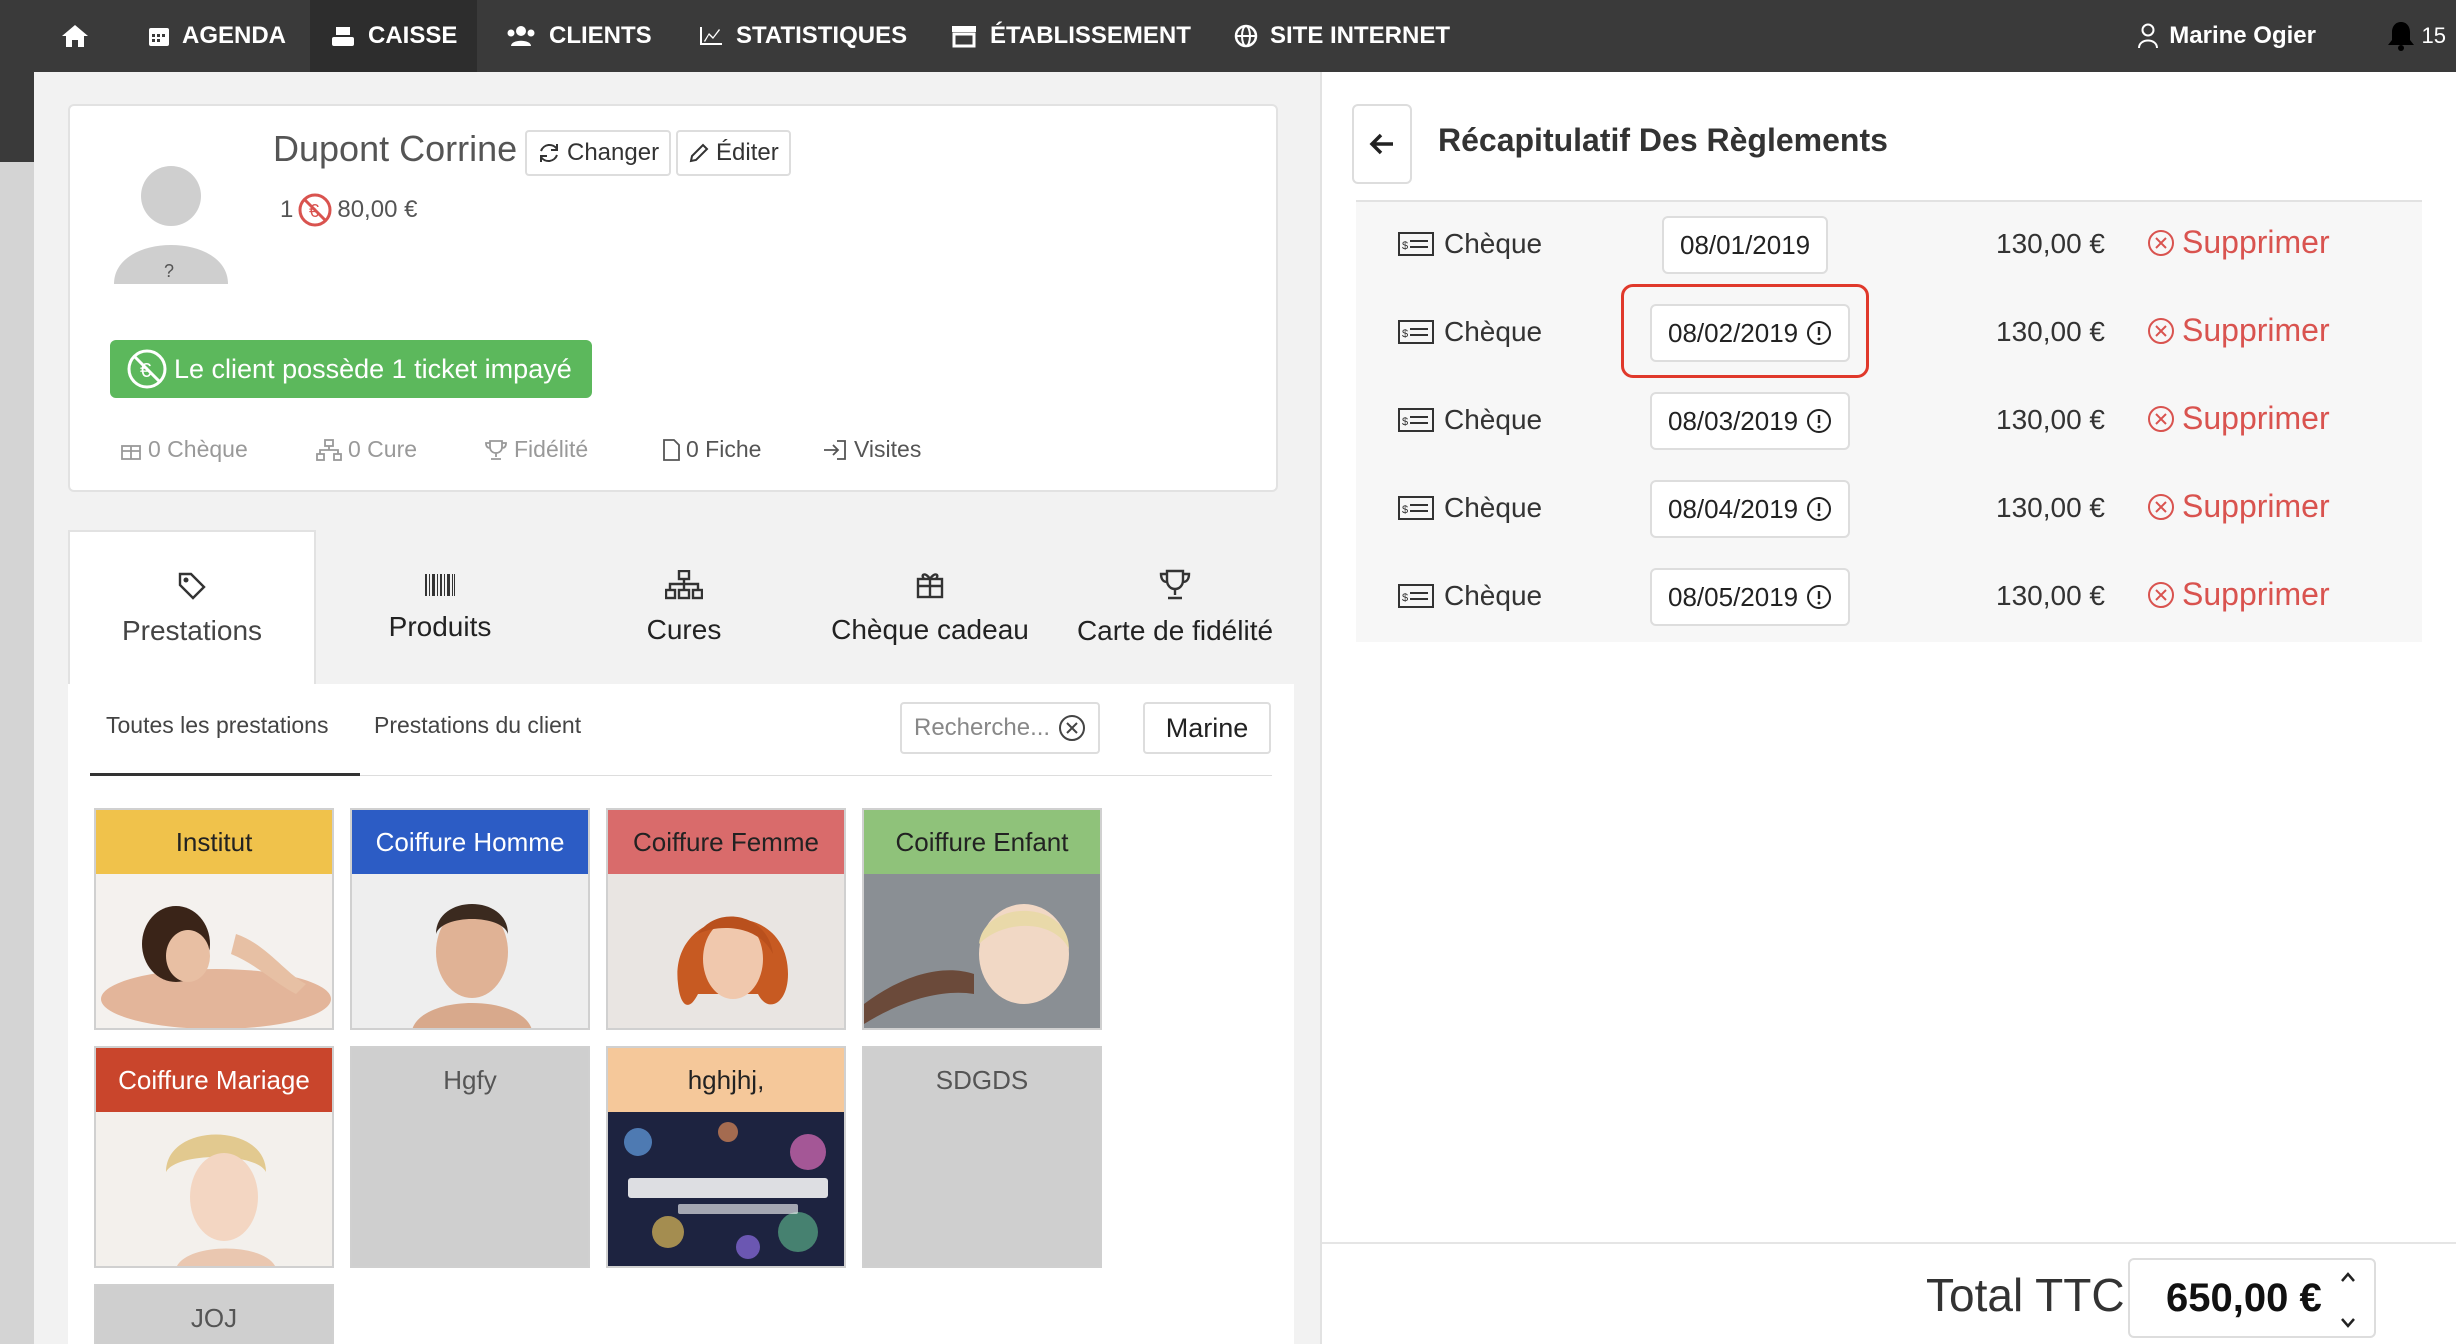 The height and width of the screenshot is (1344, 2456). What do you see at coordinates (802, 36) in the screenshot?
I see `nav-statistiques: STATISTIQUES` at bounding box center [802, 36].